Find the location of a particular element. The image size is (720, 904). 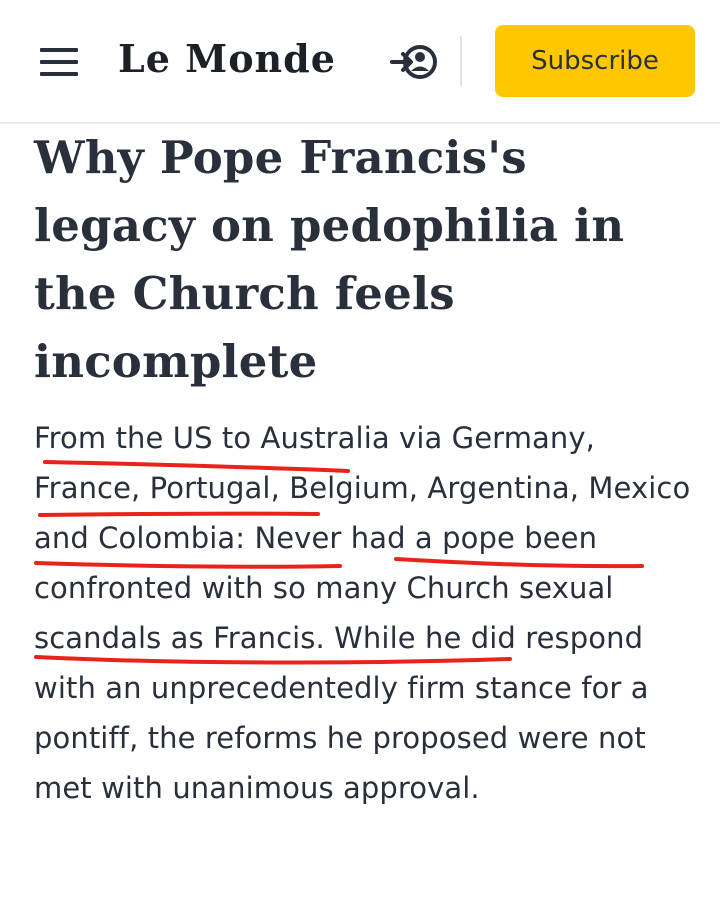

subscribe-button: Subscribe is located at coordinates (595, 61).